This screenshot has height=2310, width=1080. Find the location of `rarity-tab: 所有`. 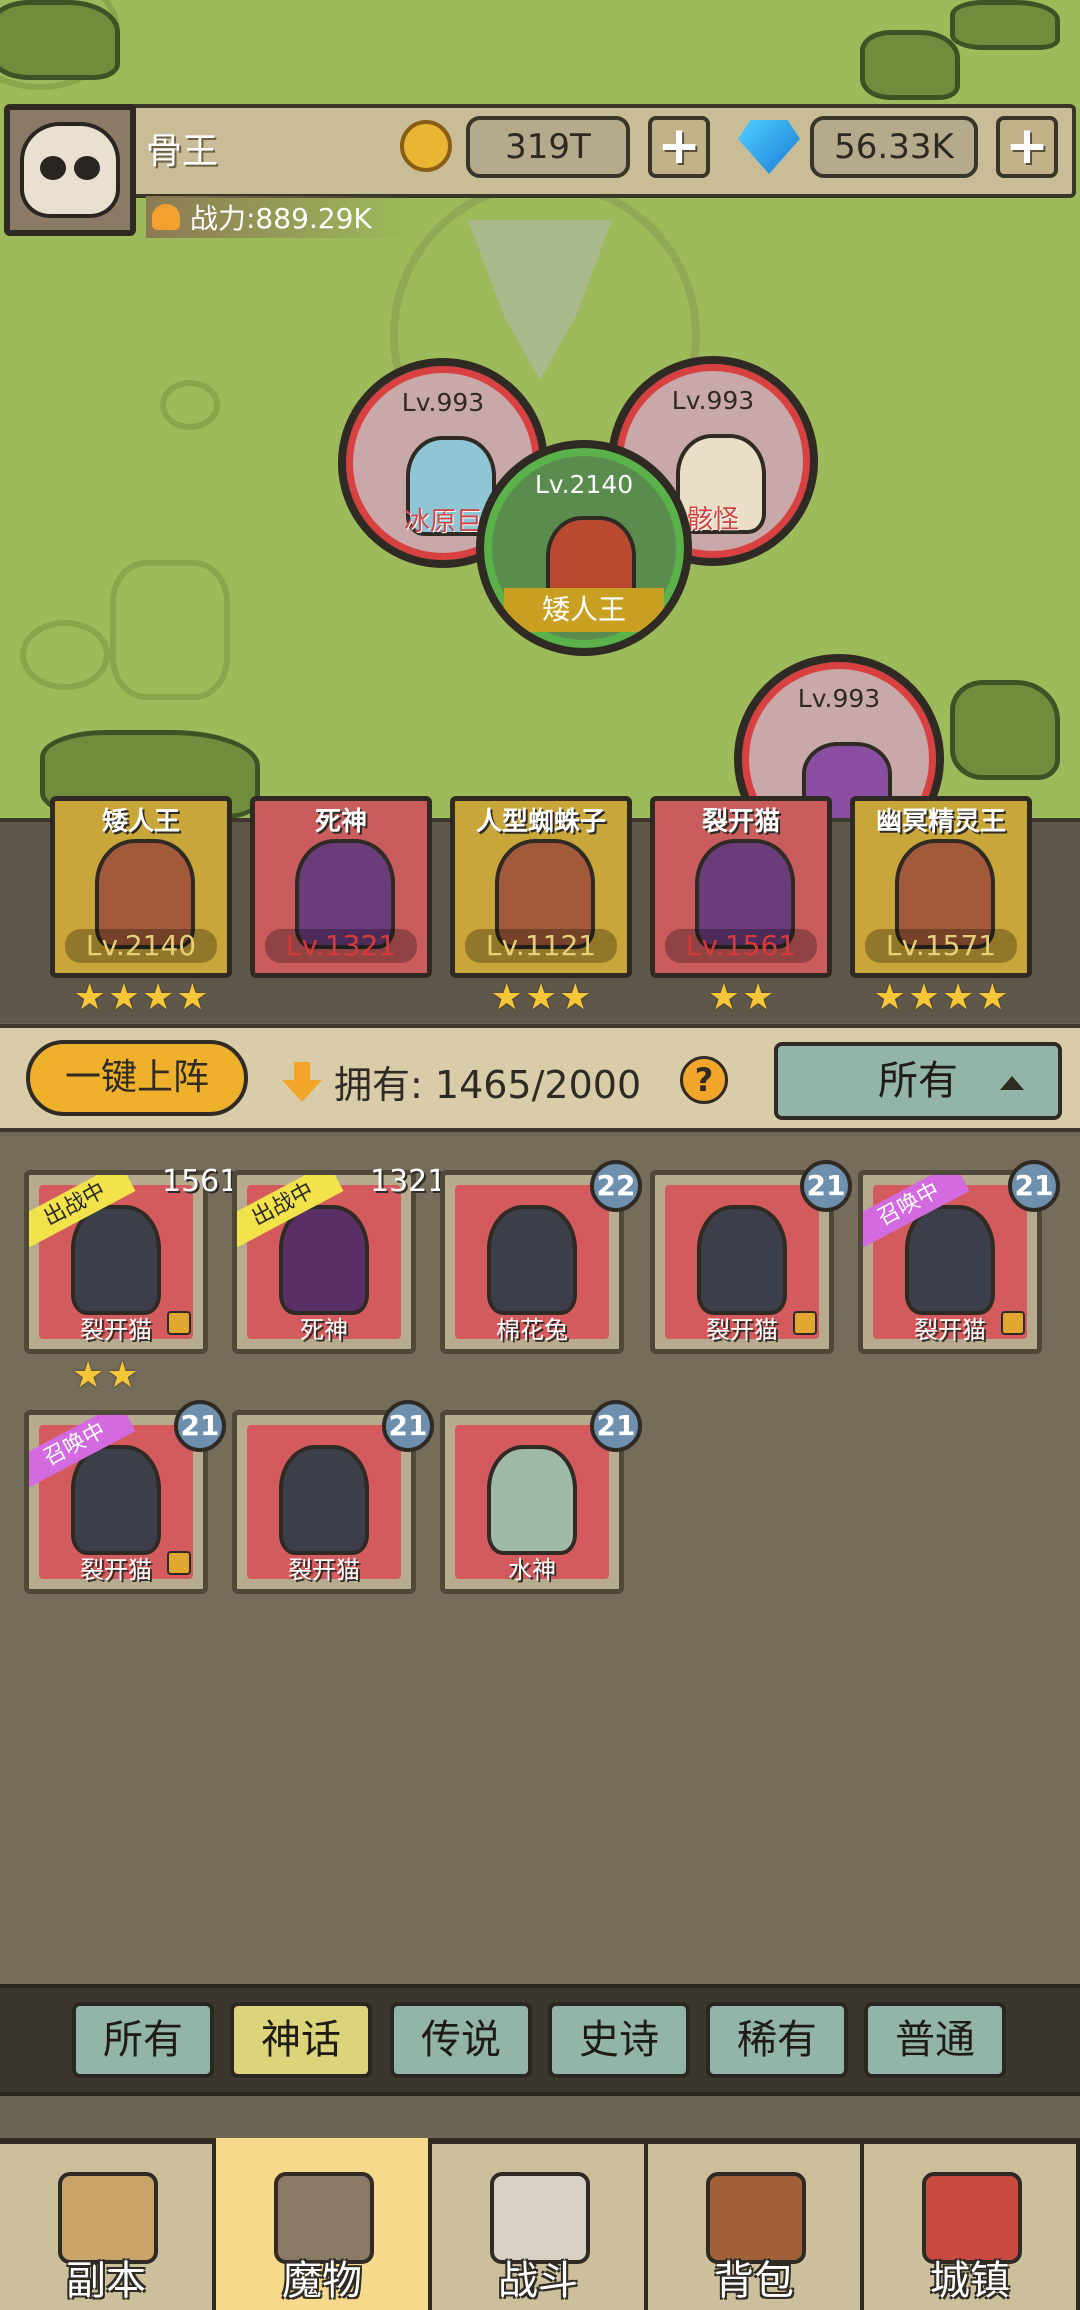

rarity-tab: 所有 is located at coordinates (143, 2040).